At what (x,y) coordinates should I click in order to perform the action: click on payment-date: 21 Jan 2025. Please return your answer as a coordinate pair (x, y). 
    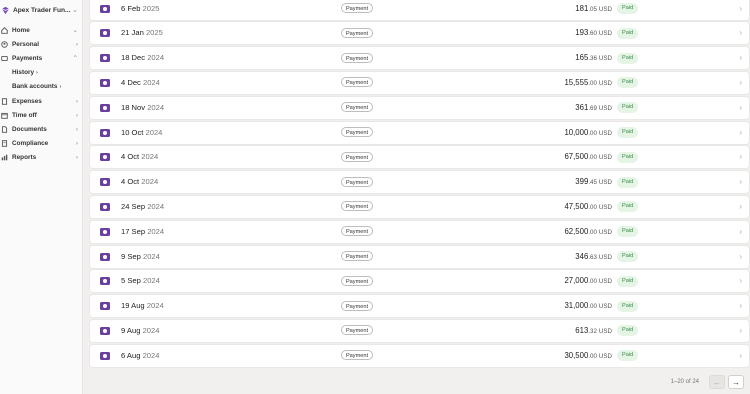
    Looking at the image, I should click on (142, 33).